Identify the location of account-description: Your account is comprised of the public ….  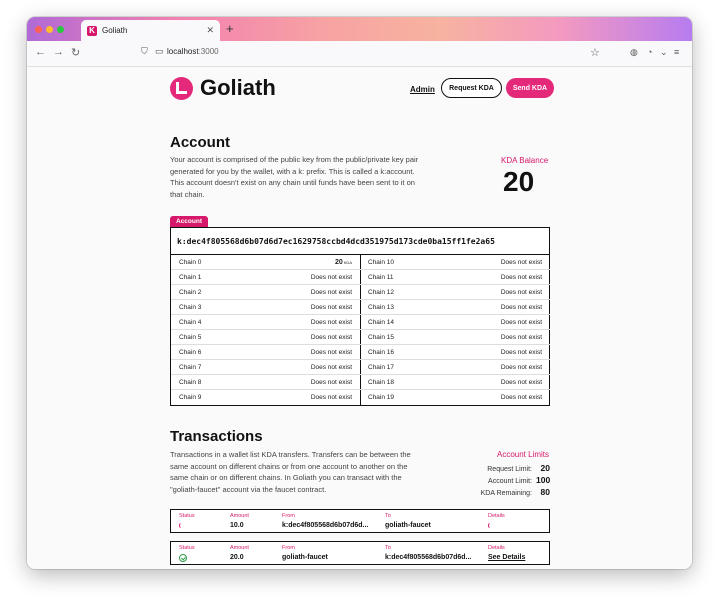
(294, 177).